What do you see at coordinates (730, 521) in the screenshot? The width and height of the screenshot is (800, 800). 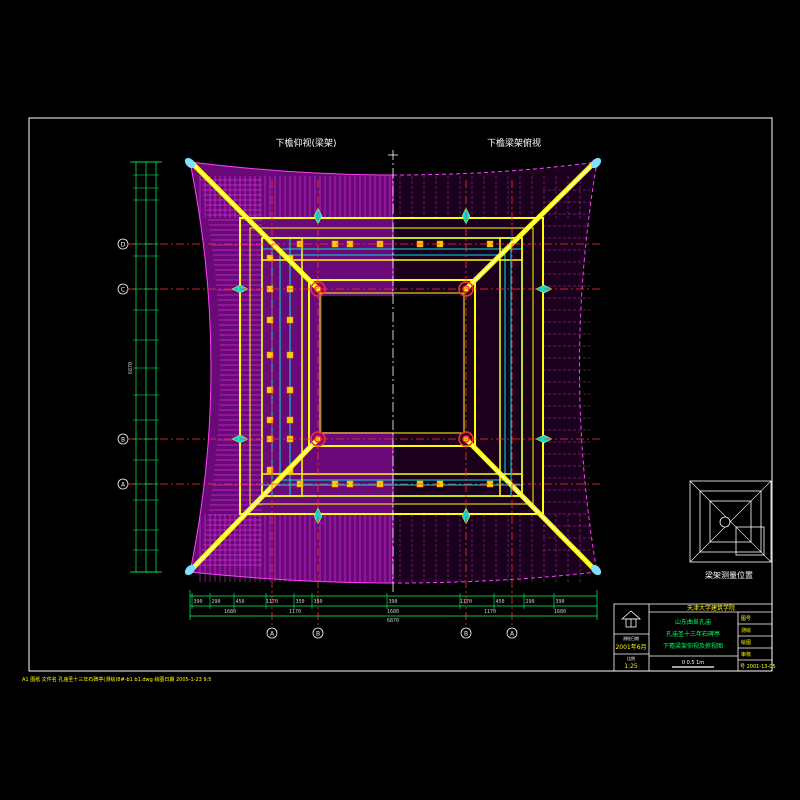 I see `key-plan` at bounding box center [730, 521].